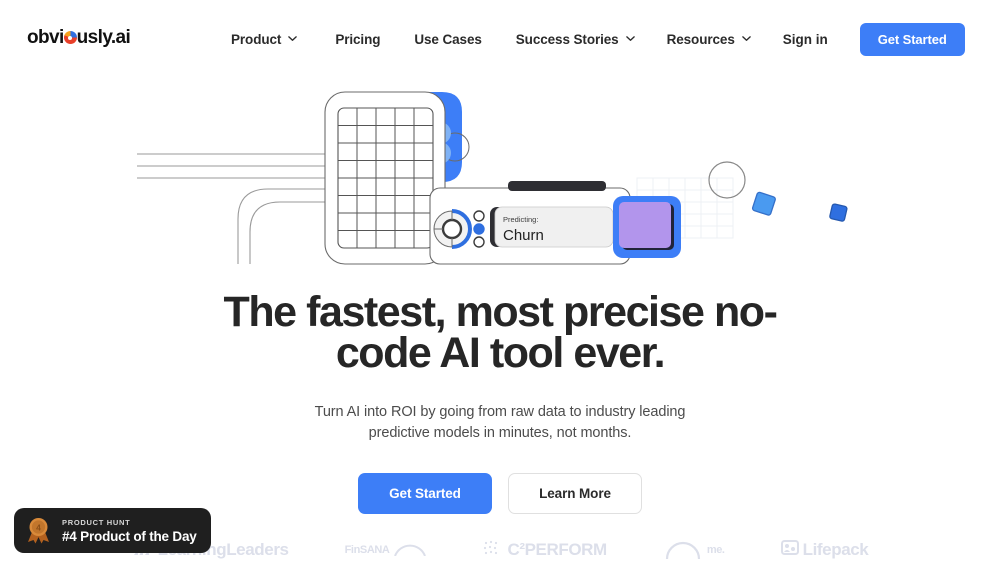  I want to click on client-logo-lifepack: Lifepack, so click(824, 550).